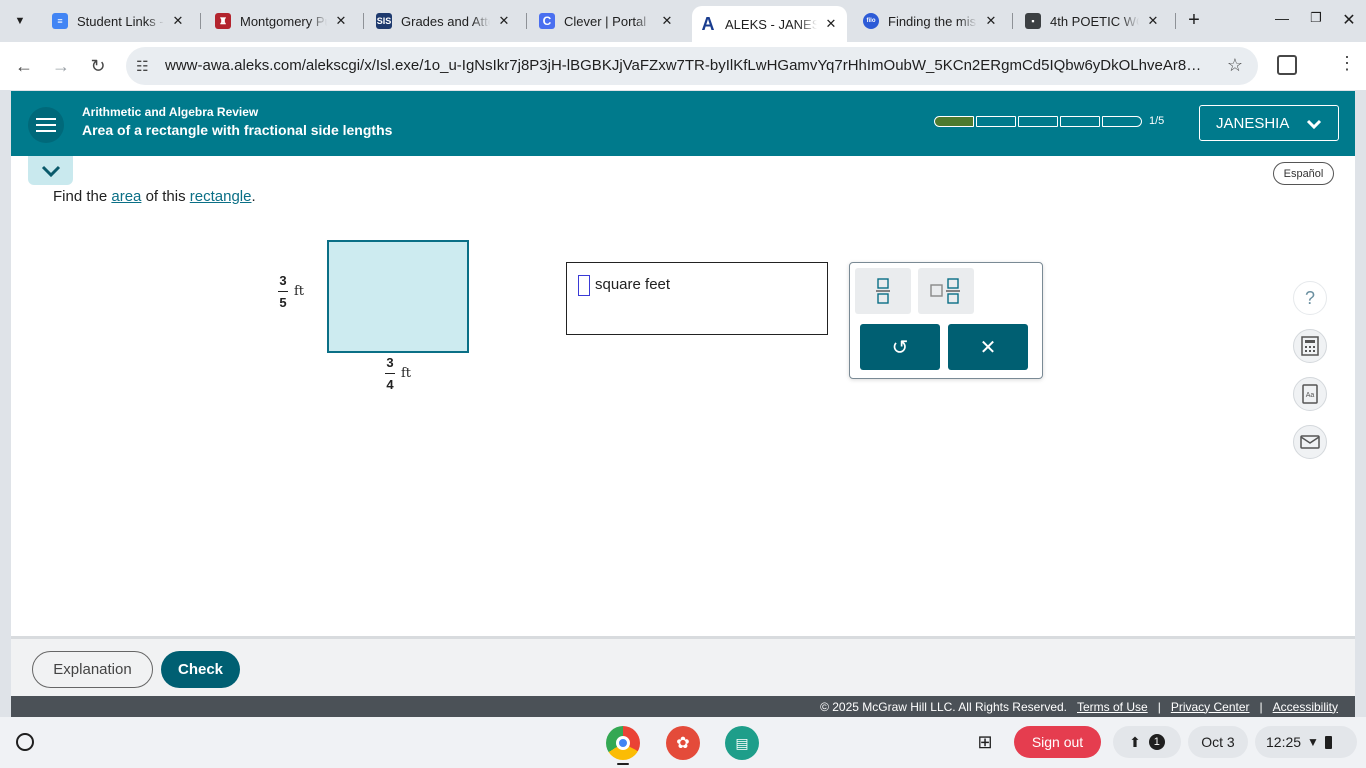  What do you see at coordinates (1306, 742) in the screenshot?
I see `status-tray: 12:25 ▼` at bounding box center [1306, 742].